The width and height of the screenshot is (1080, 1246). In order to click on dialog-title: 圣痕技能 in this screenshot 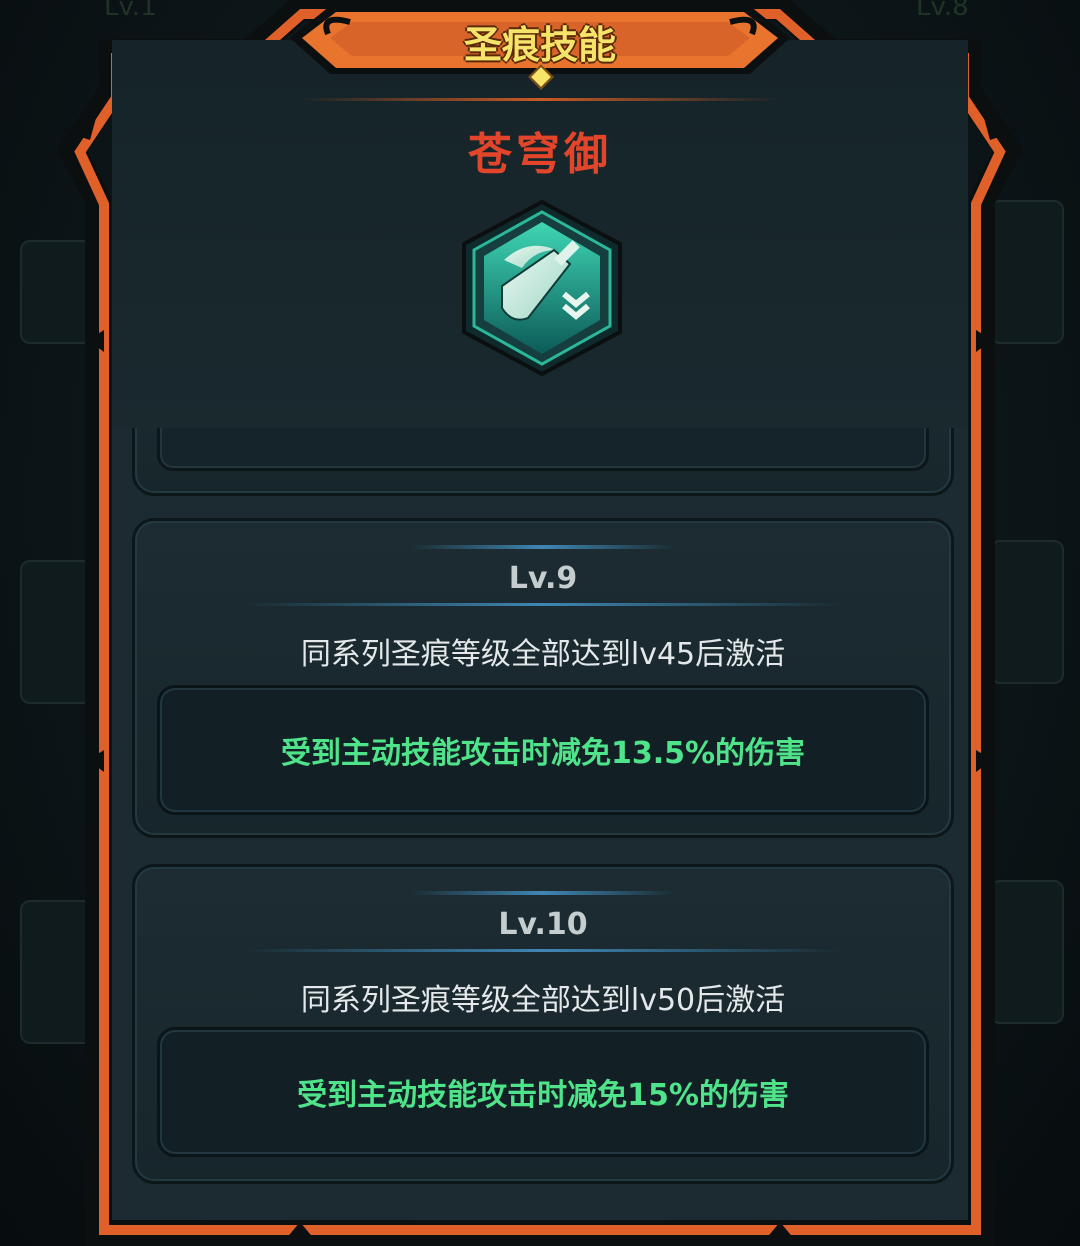, I will do `click(539, 45)`.